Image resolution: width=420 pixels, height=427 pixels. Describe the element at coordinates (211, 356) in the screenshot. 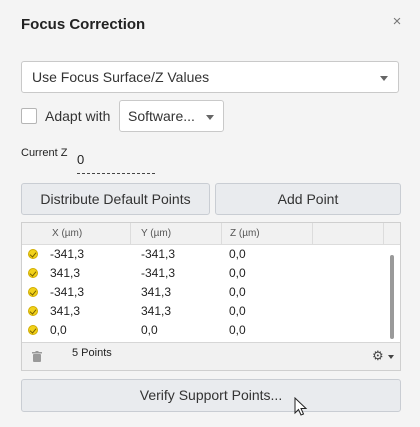

I see `table-footer: 5 Points ⚙` at that location.